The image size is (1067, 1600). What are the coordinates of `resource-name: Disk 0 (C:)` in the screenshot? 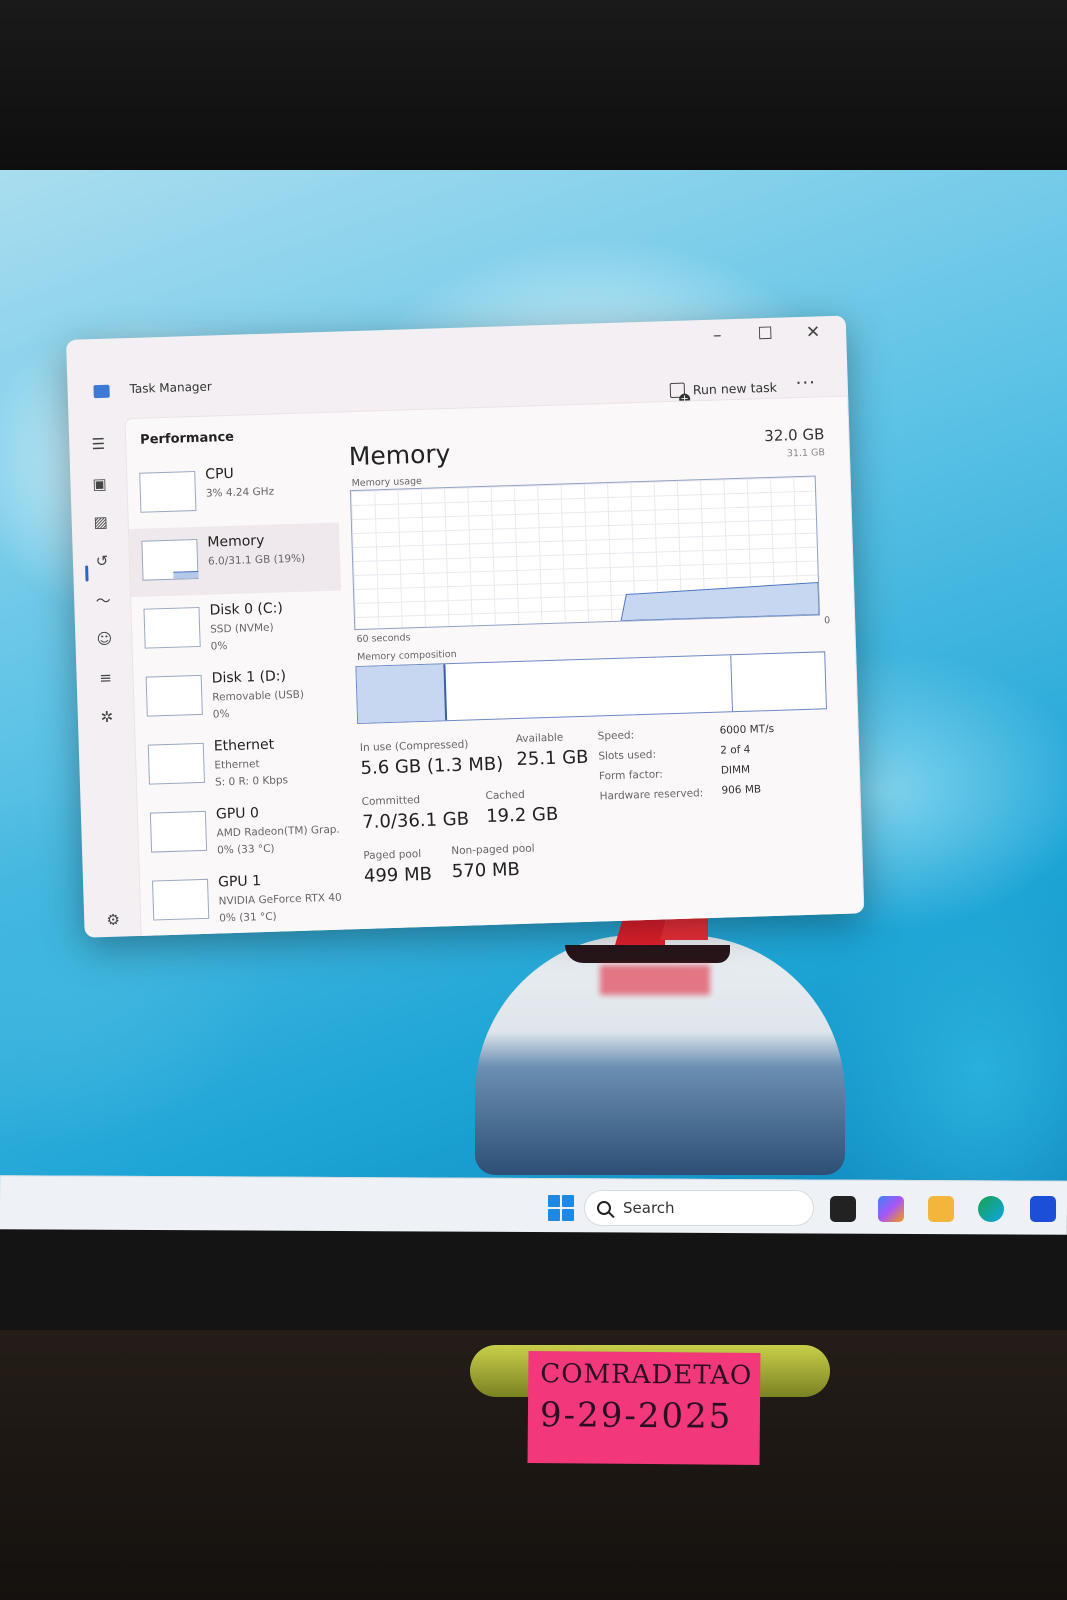 It's located at (246, 609).